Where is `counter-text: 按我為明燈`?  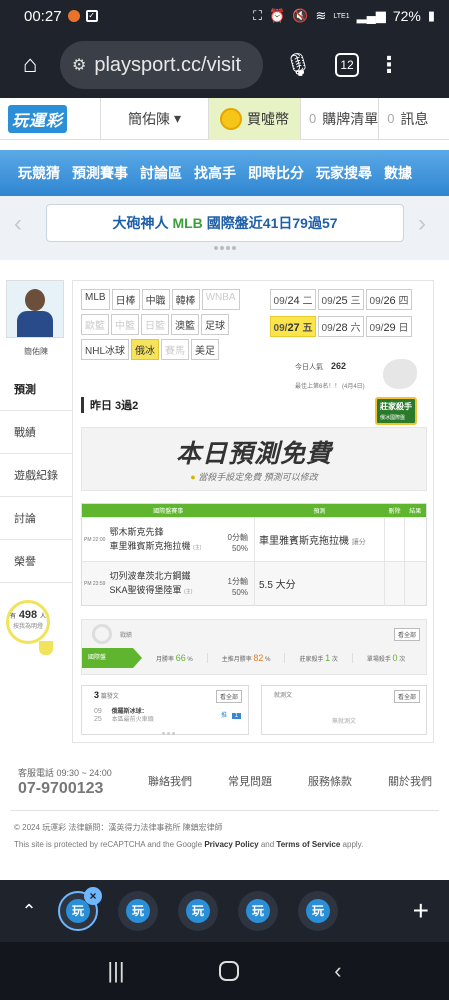
counter-text: 按我為明燈 is located at coordinates (27, 627).